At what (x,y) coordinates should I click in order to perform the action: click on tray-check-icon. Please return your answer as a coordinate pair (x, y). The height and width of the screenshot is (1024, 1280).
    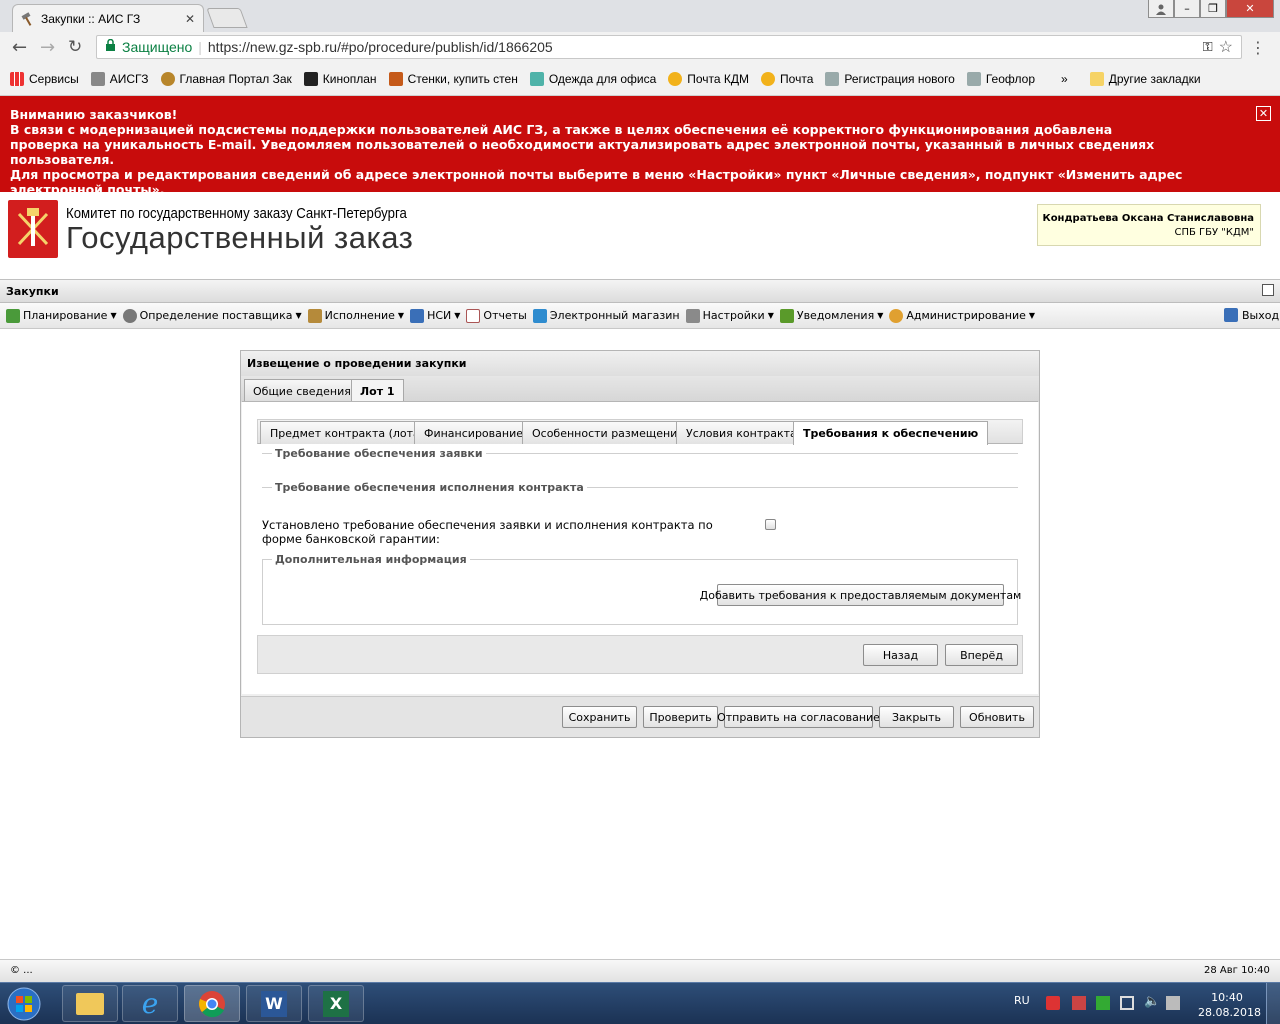
    Looking at the image, I should click on (1103, 1003).